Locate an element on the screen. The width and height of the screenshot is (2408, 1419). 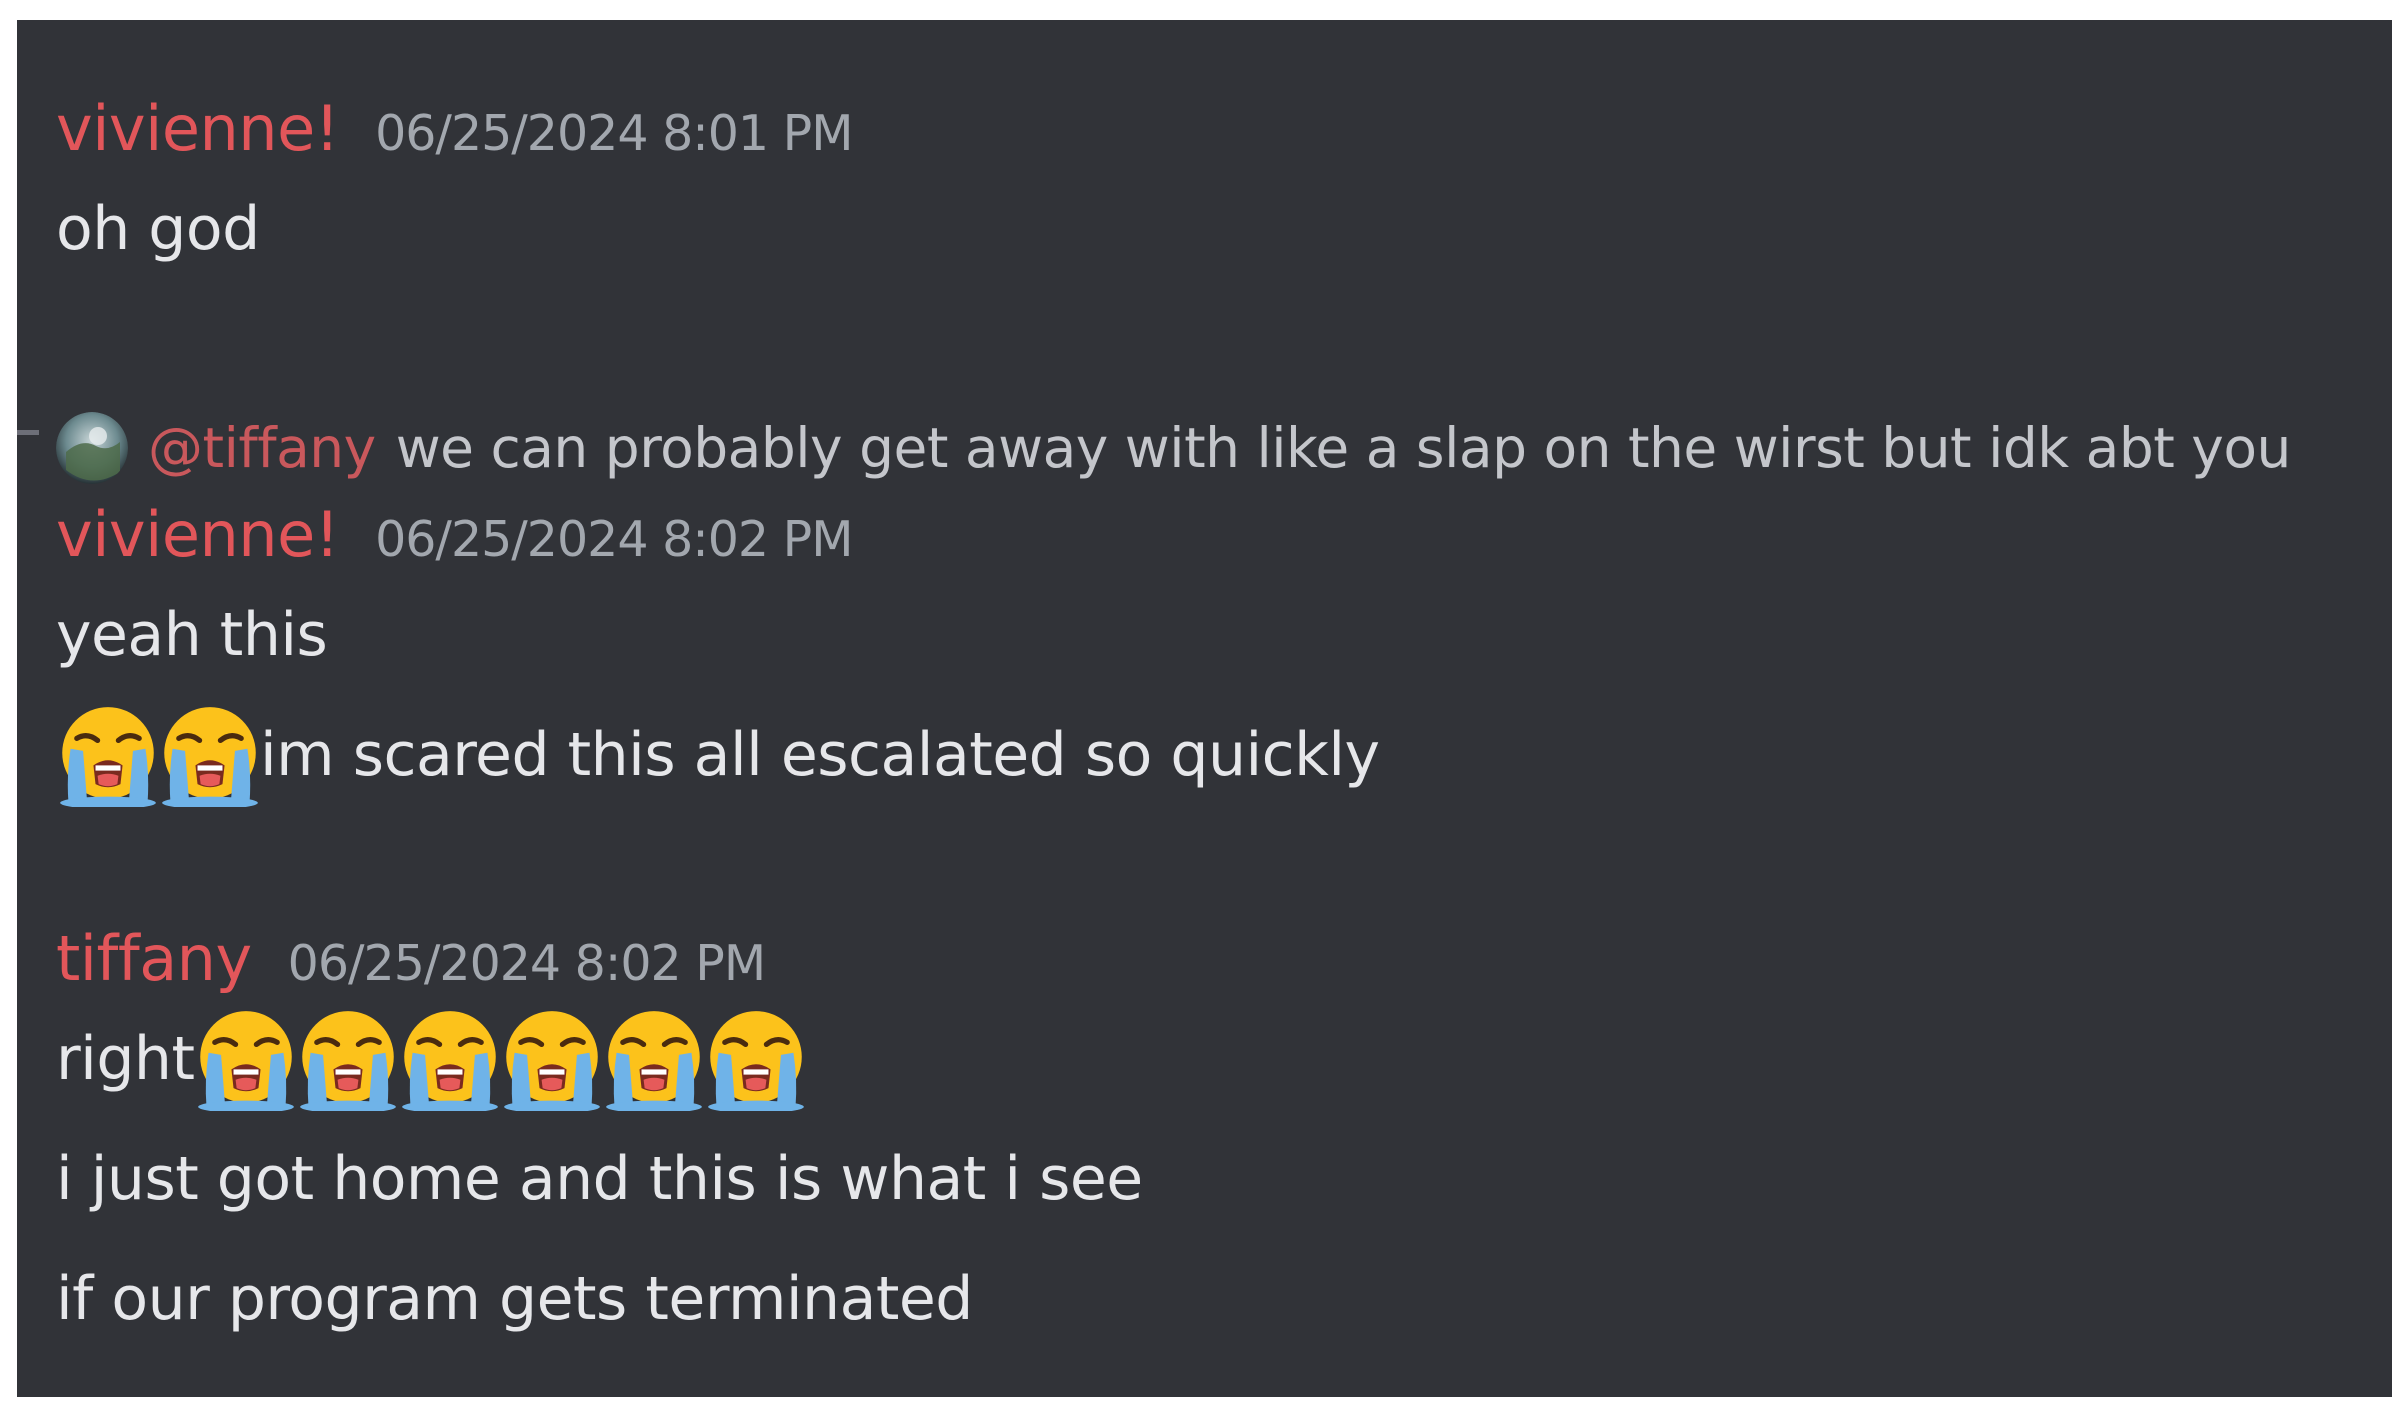
message-line: oh god is located at coordinates (454, 229).